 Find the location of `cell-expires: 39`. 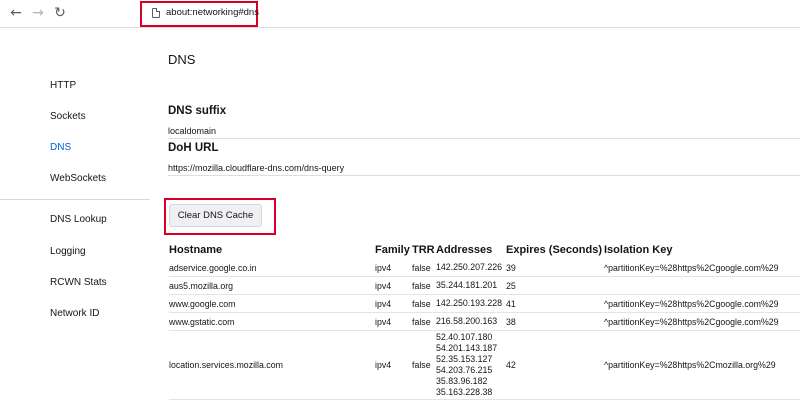

cell-expires: 39 is located at coordinates (555, 268).